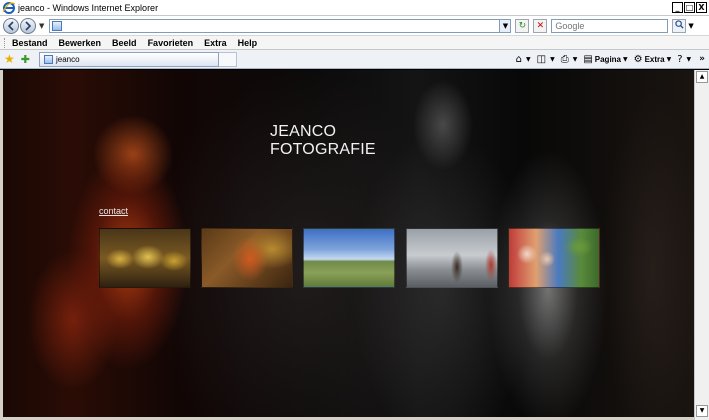  I want to click on address-dropdown-icon: ▼, so click(505, 25).